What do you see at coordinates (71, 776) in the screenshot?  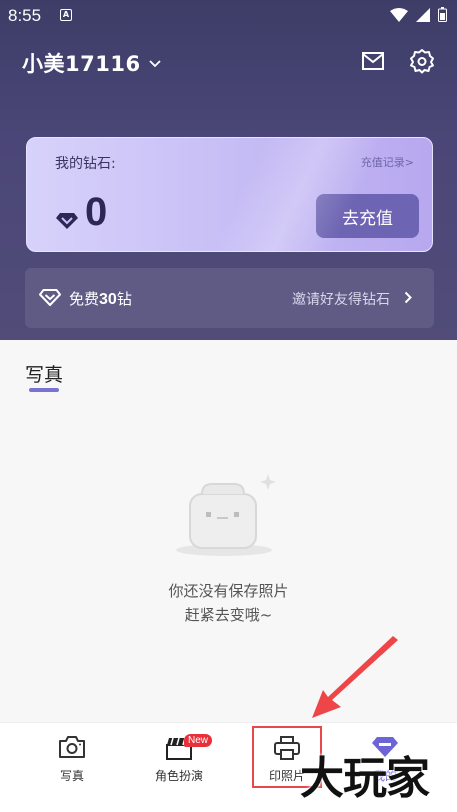 I see `tab-label: 写真` at bounding box center [71, 776].